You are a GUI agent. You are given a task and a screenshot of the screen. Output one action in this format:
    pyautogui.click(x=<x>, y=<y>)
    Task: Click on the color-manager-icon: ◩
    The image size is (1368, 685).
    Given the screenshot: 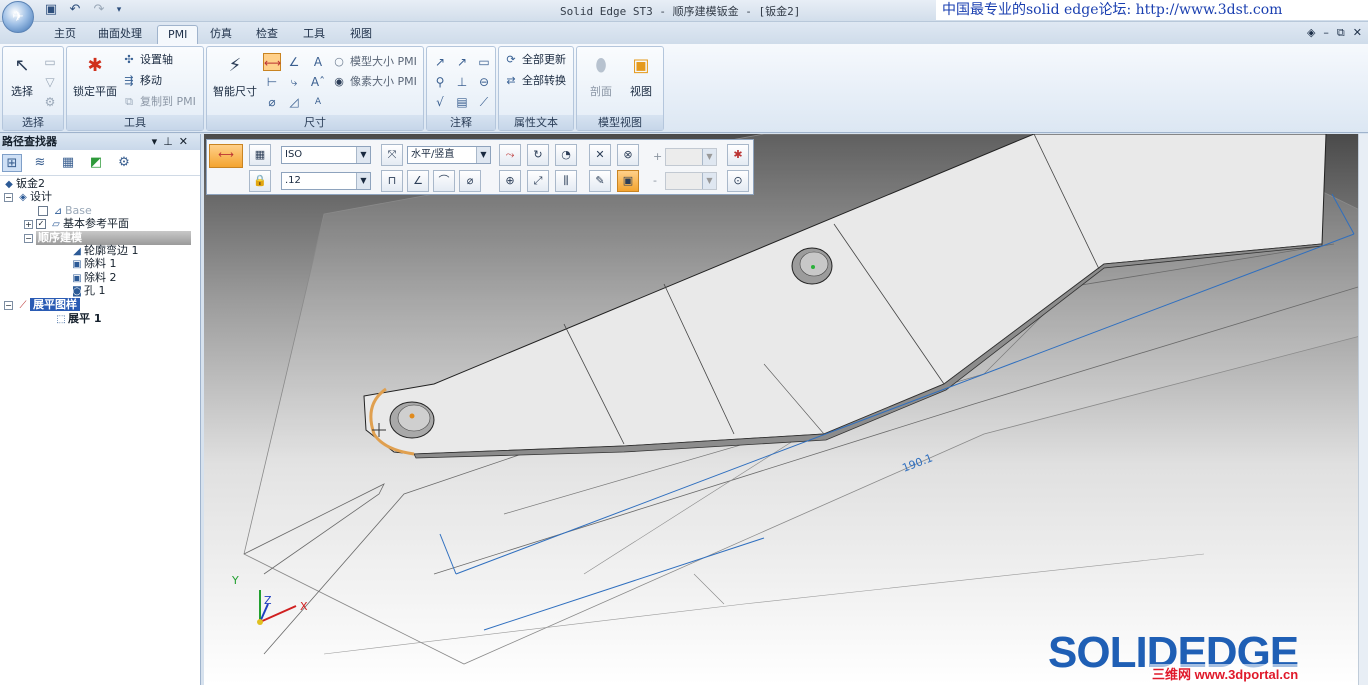 What is the action you would take?
    pyautogui.click(x=96, y=163)
    